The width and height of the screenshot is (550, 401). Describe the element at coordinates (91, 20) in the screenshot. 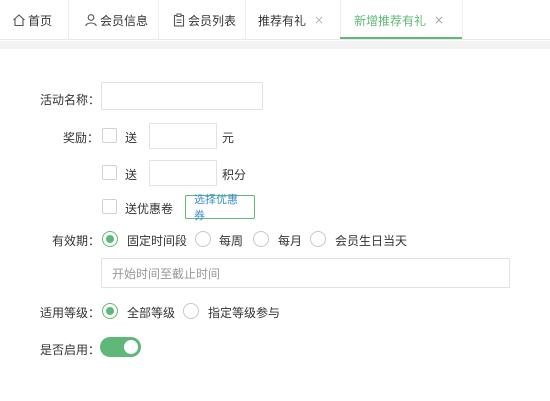

I see `user-icon` at that location.